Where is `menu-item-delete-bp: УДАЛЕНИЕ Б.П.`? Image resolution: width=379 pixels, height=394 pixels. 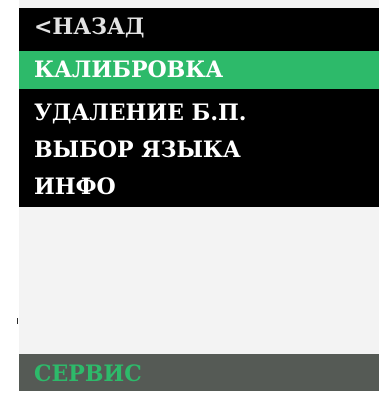 menu-item-delete-bp: УДАЛЕНИЕ Б.П. is located at coordinates (199, 113).